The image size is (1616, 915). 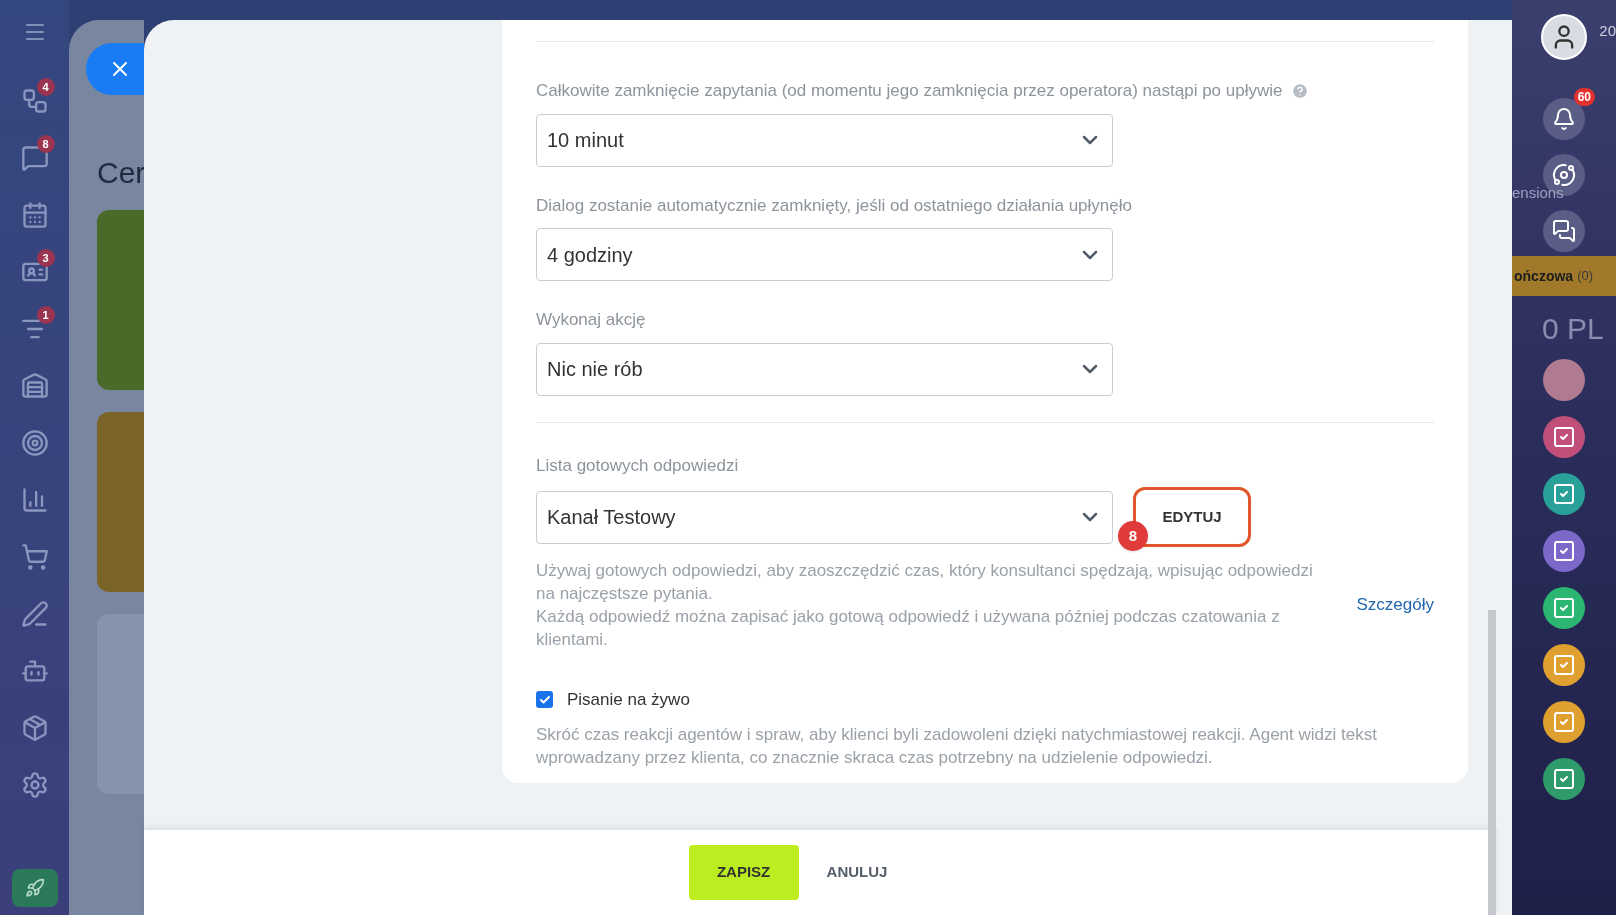 What do you see at coordinates (834, 205) in the screenshot?
I see `field-label: Dialog zostanie automatycznie zamknięty, jeśli od ostatniego działania upłynęło` at bounding box center [834, 205].